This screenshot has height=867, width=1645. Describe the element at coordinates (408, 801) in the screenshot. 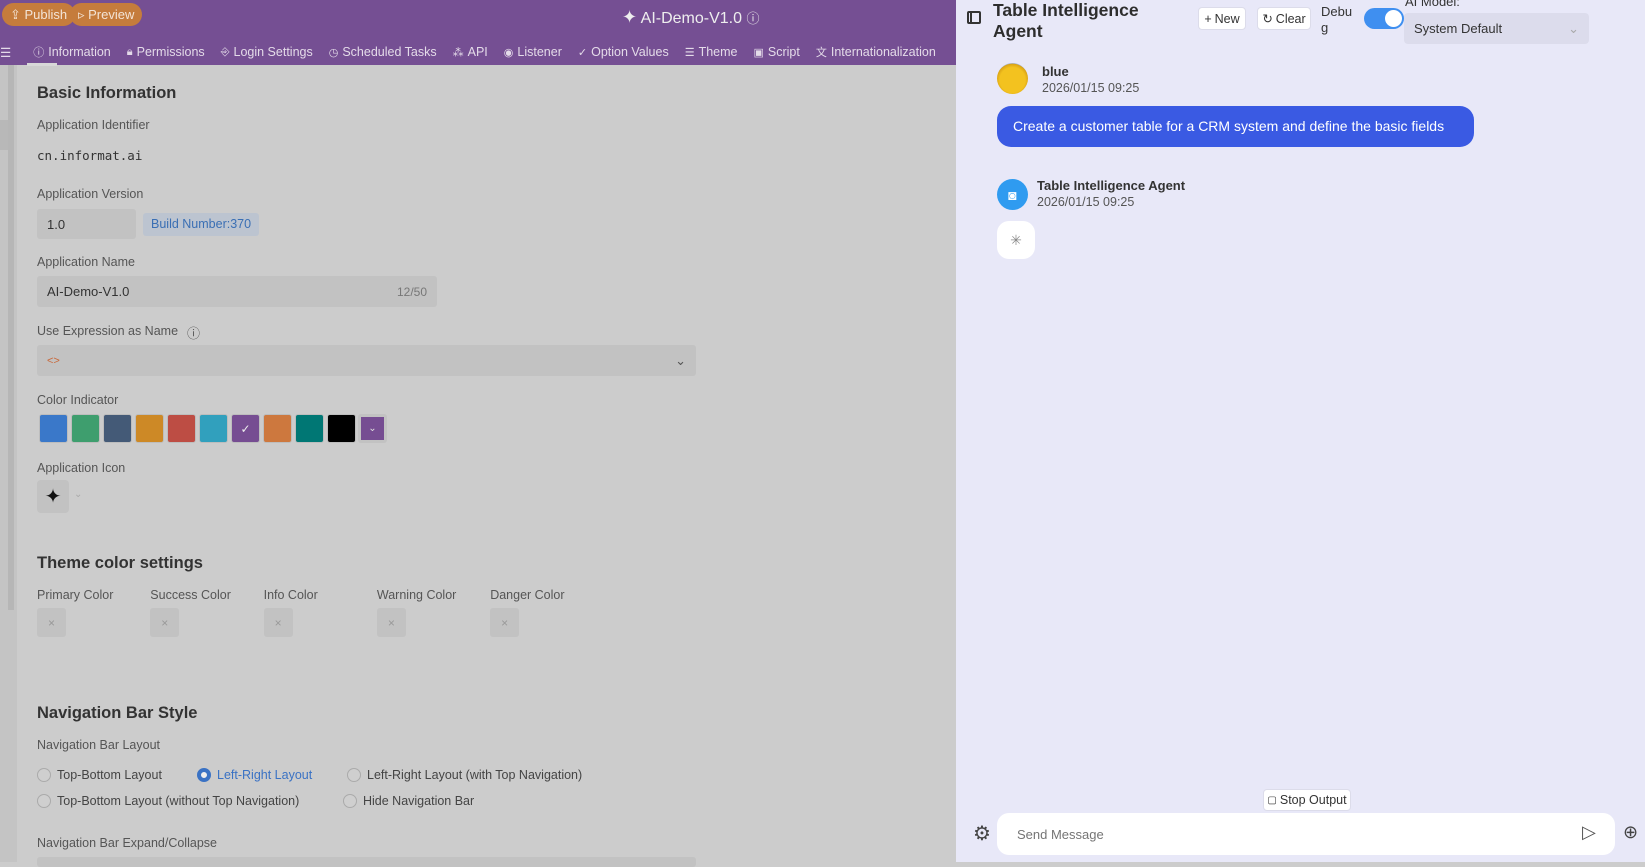

I see `nav-layout-radio: Hide Navigation Bar` at that location.